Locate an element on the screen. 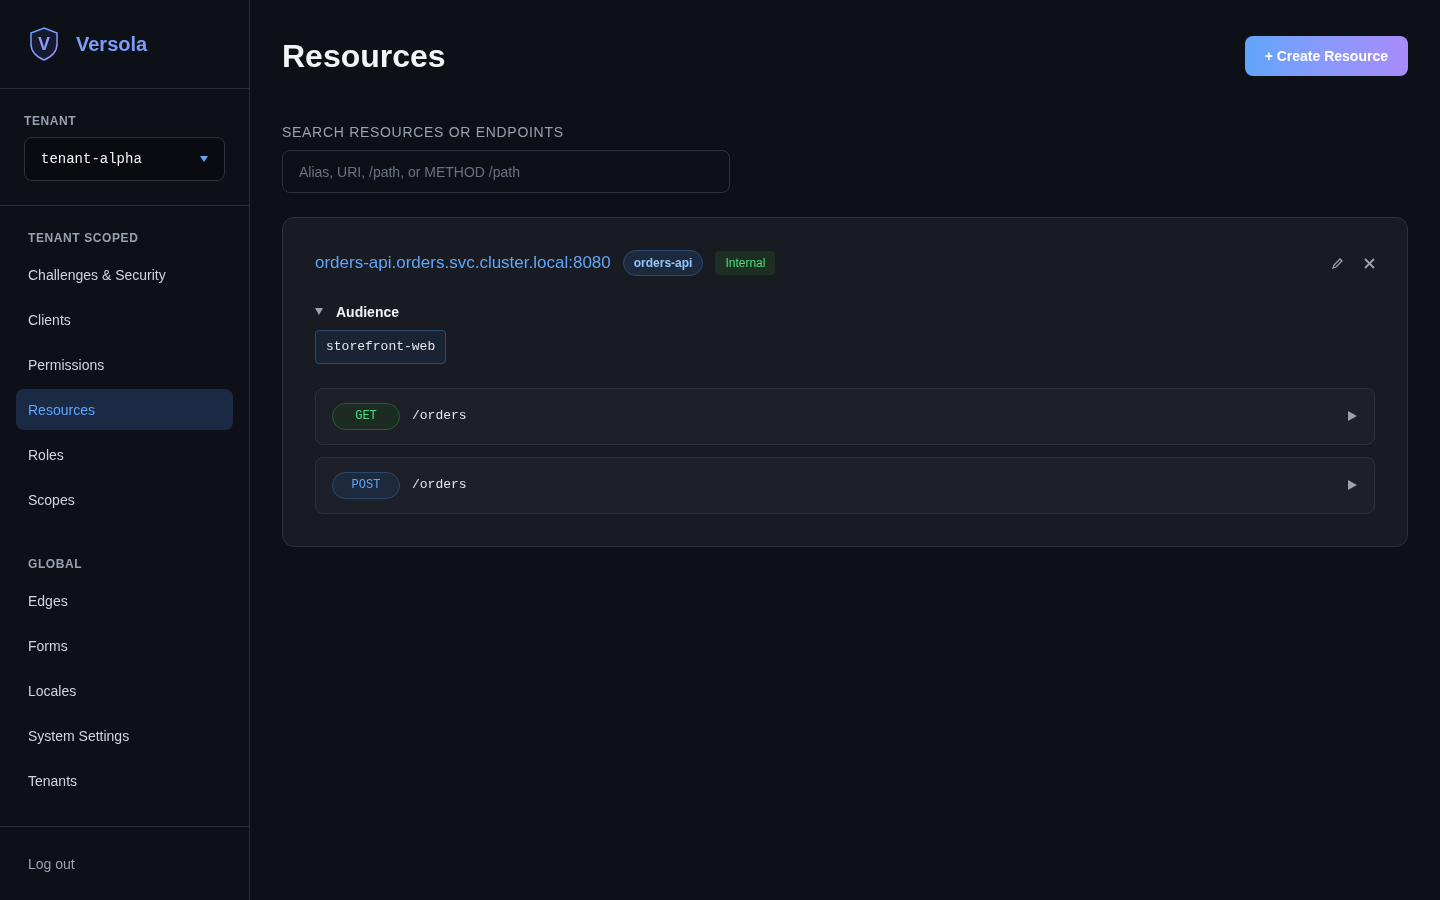 The height and width of the screenshot is (900, 1440). sidebar-item: Permissions is located at coordinates (124, 364).